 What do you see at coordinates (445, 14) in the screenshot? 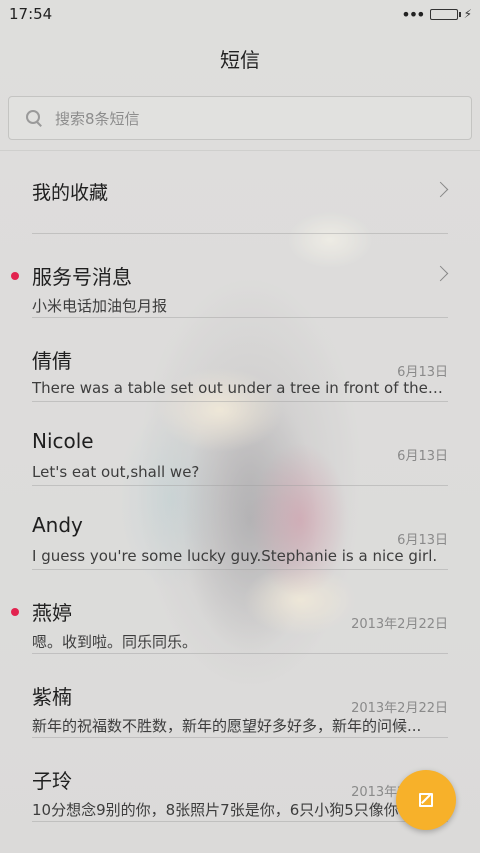
I see `battery-icon` at bounding box center [445, 14].